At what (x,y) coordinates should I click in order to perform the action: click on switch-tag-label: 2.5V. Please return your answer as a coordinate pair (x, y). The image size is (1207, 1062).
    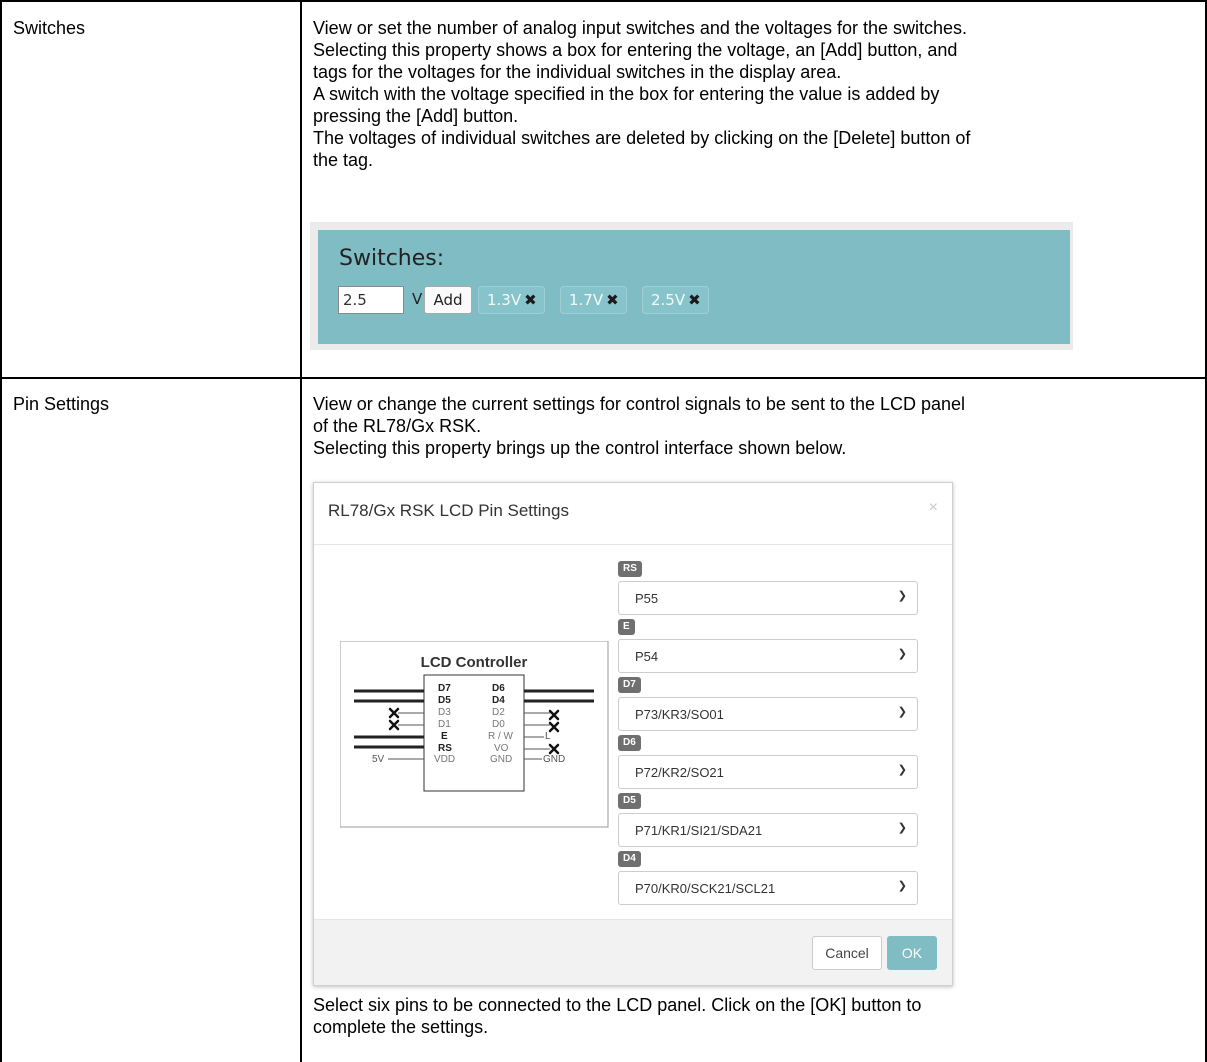
    Looking at the image, I should click on (668, 300).